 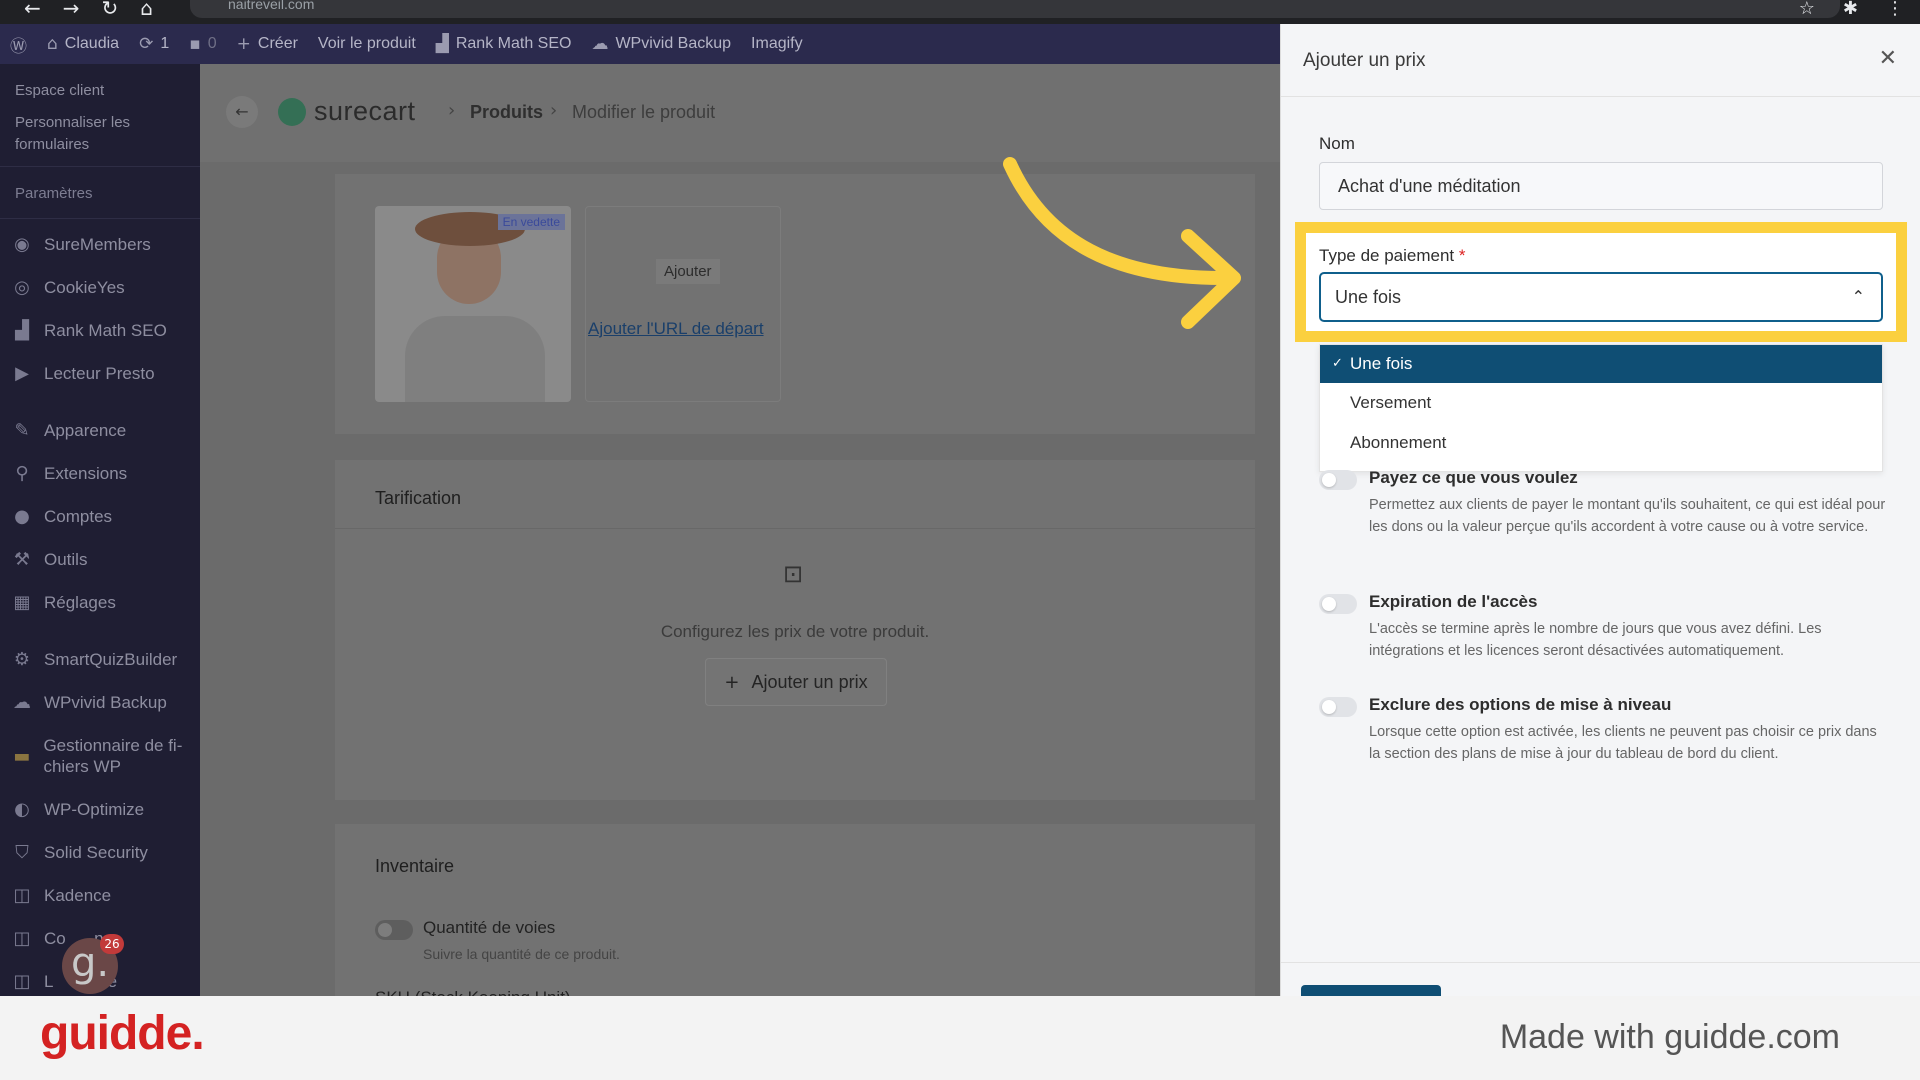 What do you see at coordinates (78, 516) in the screenshot?
I see `sidebar-item-label: Comptes` at bounding box center [78, 516].